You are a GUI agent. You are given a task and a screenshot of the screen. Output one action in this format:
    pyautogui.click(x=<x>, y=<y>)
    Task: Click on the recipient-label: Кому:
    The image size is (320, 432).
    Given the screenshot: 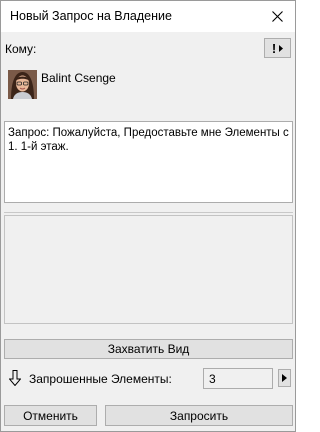 What is the action you would take?
    pyautogui.click(x=21, y=49)
    